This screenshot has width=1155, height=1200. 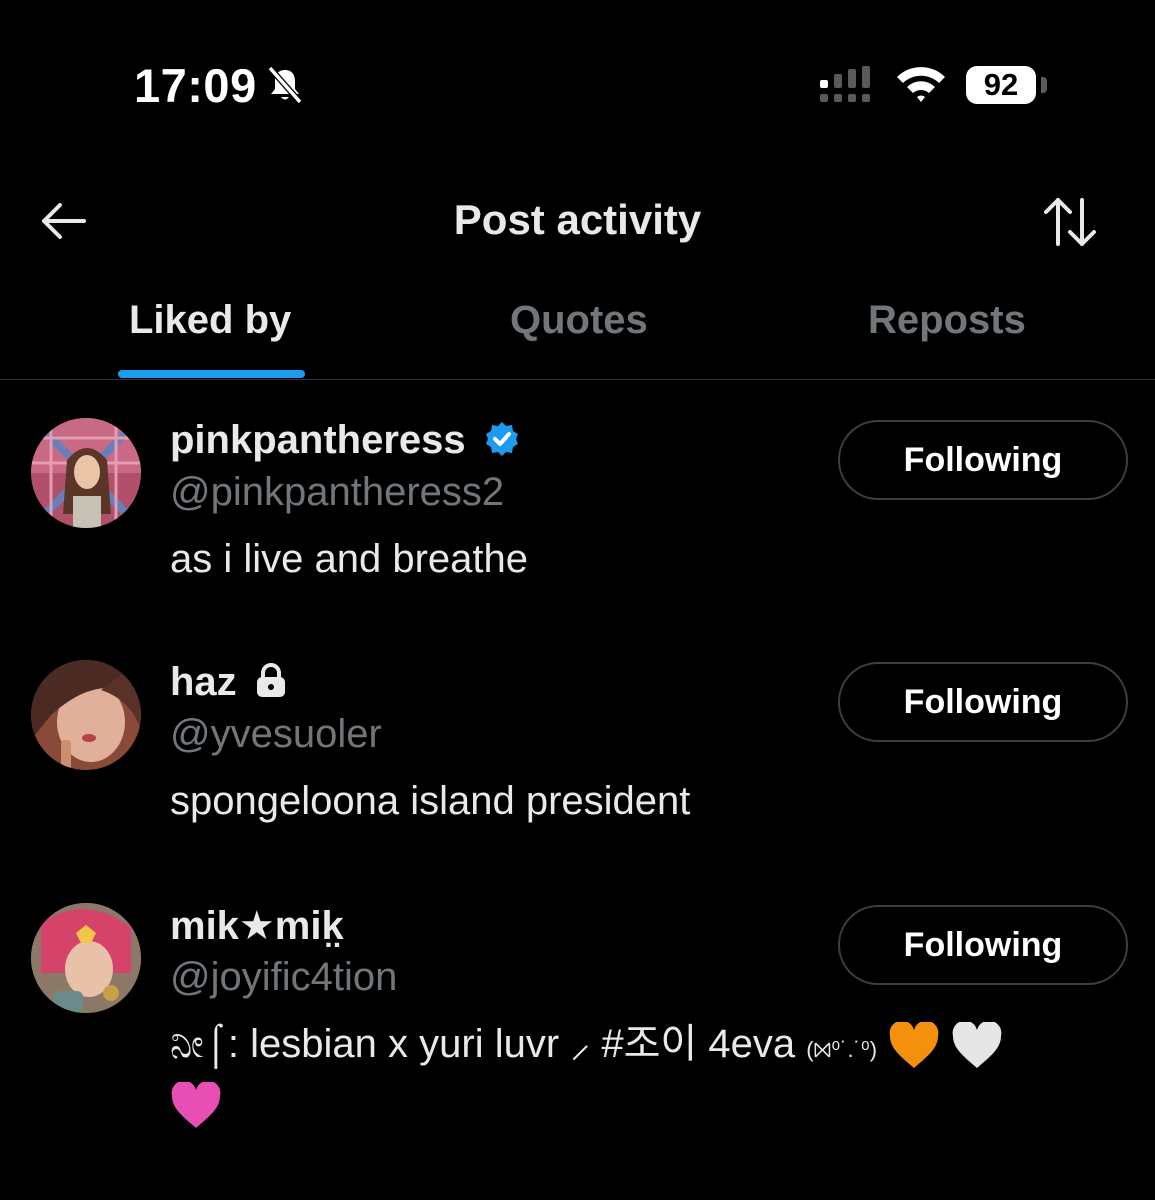 I want to click on bio-text: ನೀ⌠: lesbian x yuri luvr ⸝ #조이 4eva, so click(x=488, y=1044).